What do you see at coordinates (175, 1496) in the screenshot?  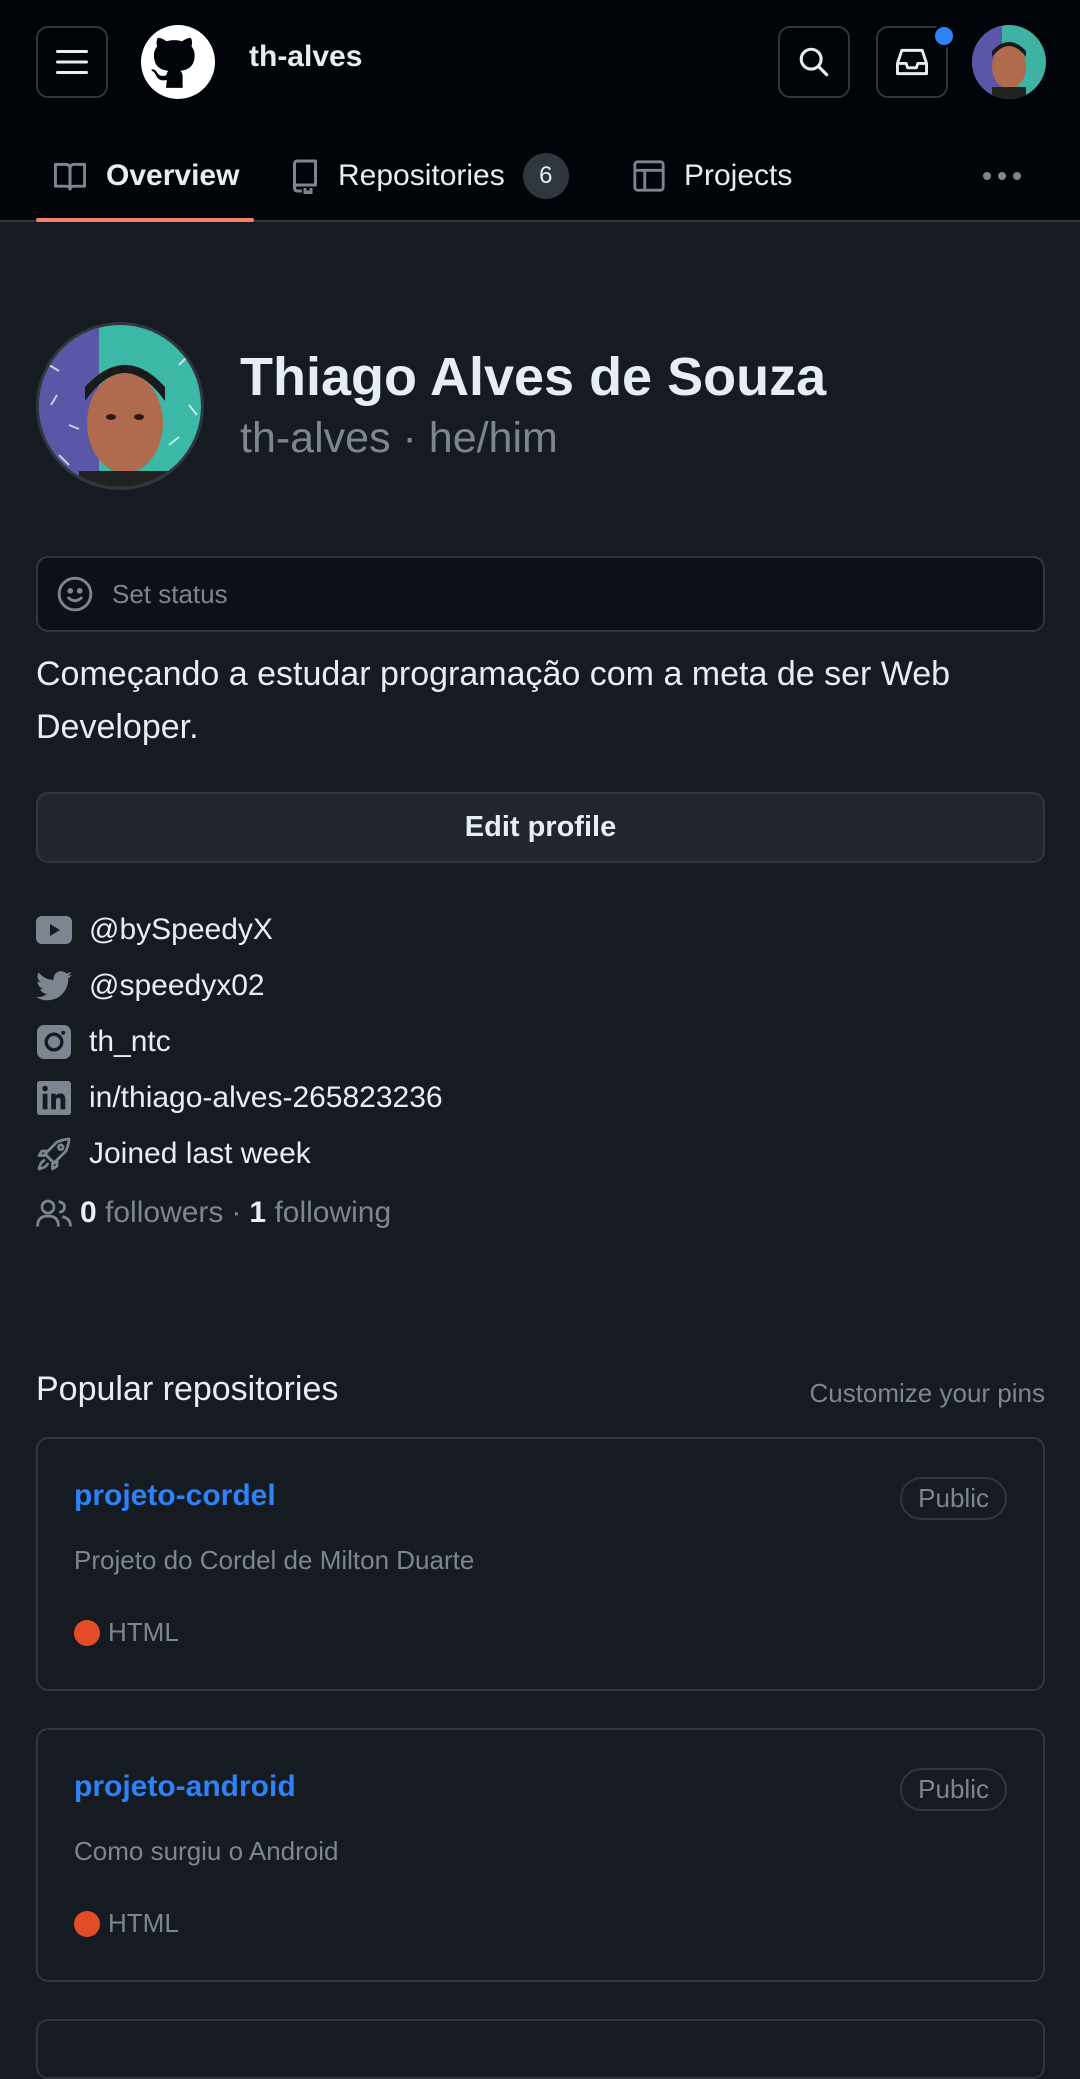 I see `repo-name-link: projeto-cordel` at bounding box center [175, 1496].